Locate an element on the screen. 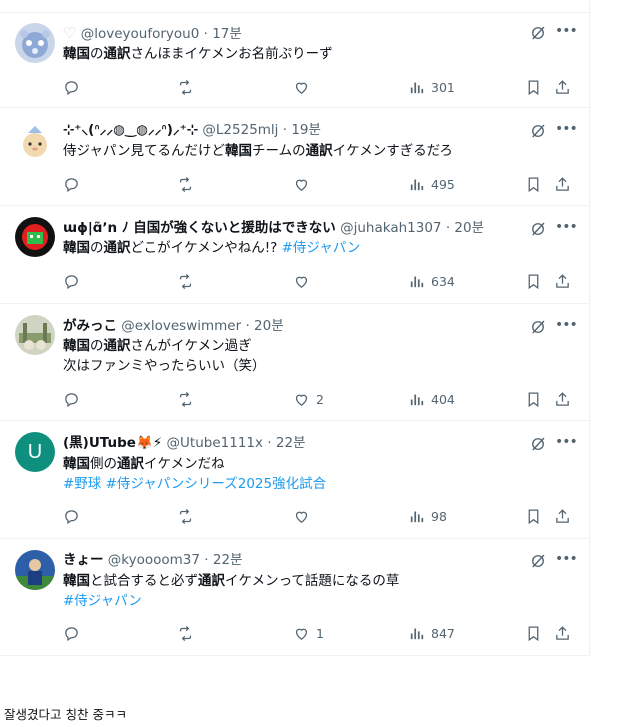 The height and width of the screenshot is (727, 640). display-name: ɯɸ|ɑ̃ʼn ﾉ 自国が強くないと援助はできない is located at coordinates (199, 228).